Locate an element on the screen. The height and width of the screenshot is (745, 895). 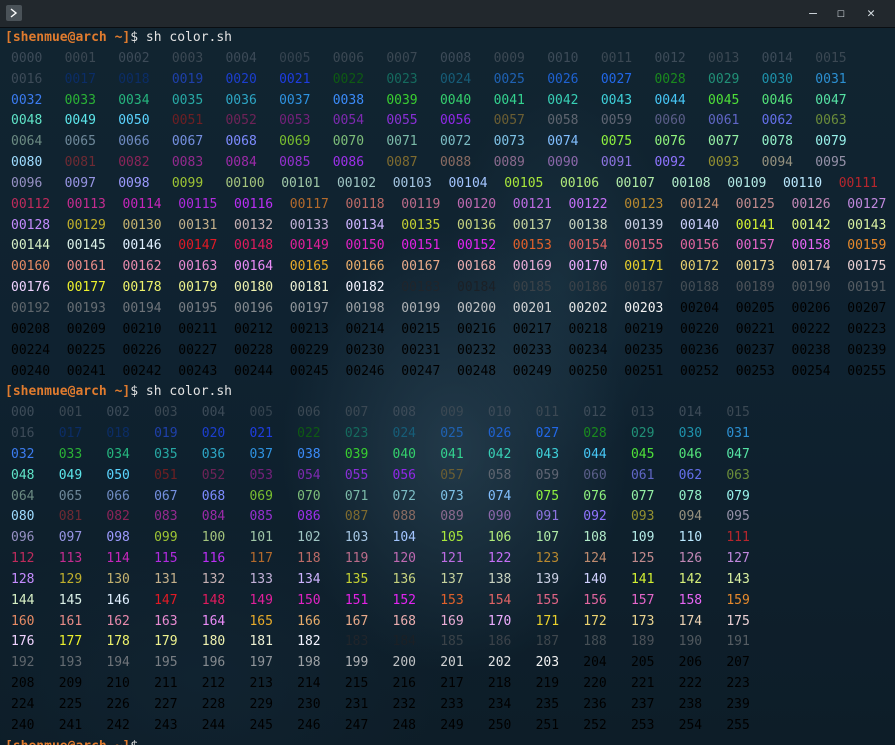
color-code: 097 is located at coordinates (70, 538).